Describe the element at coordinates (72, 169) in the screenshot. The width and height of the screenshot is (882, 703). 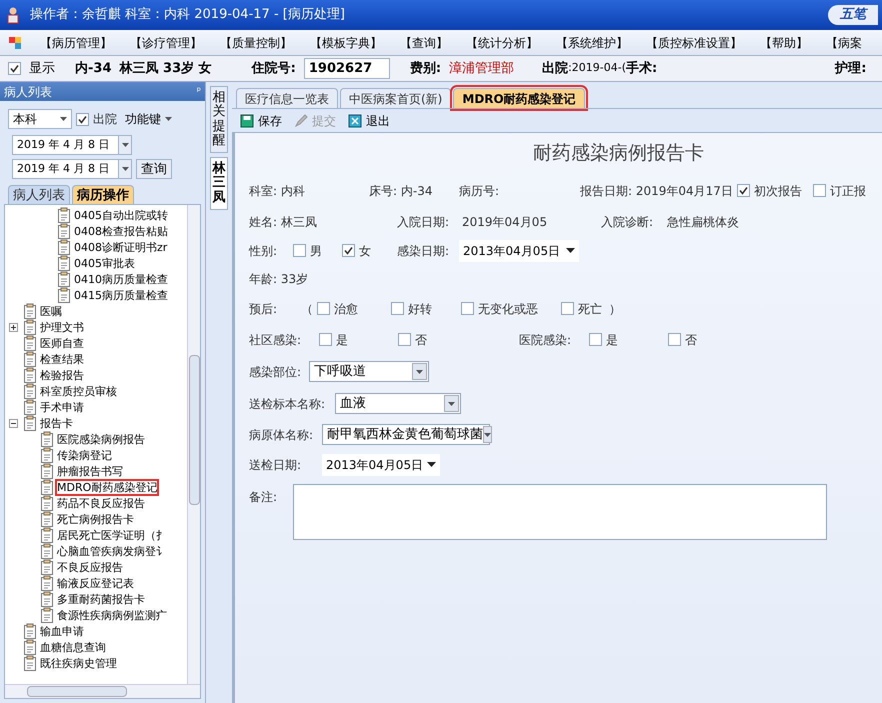
I see `end-date-field: 2019 年 4 月 8 日` at that location.